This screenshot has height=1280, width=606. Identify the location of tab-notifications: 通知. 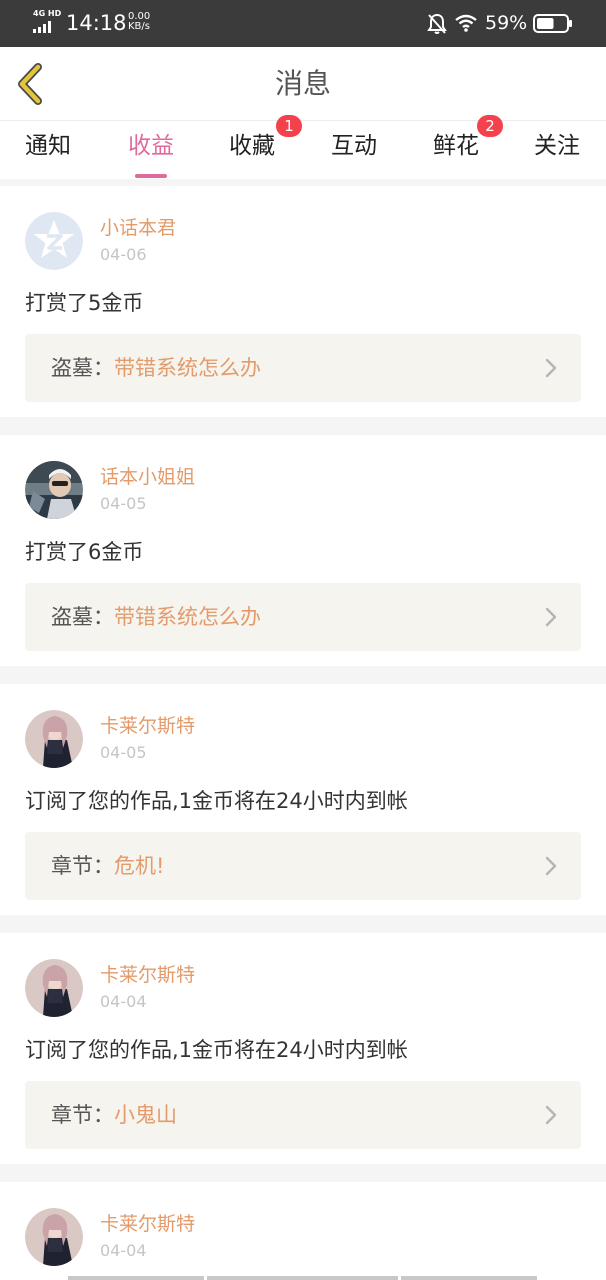
(48, 146).